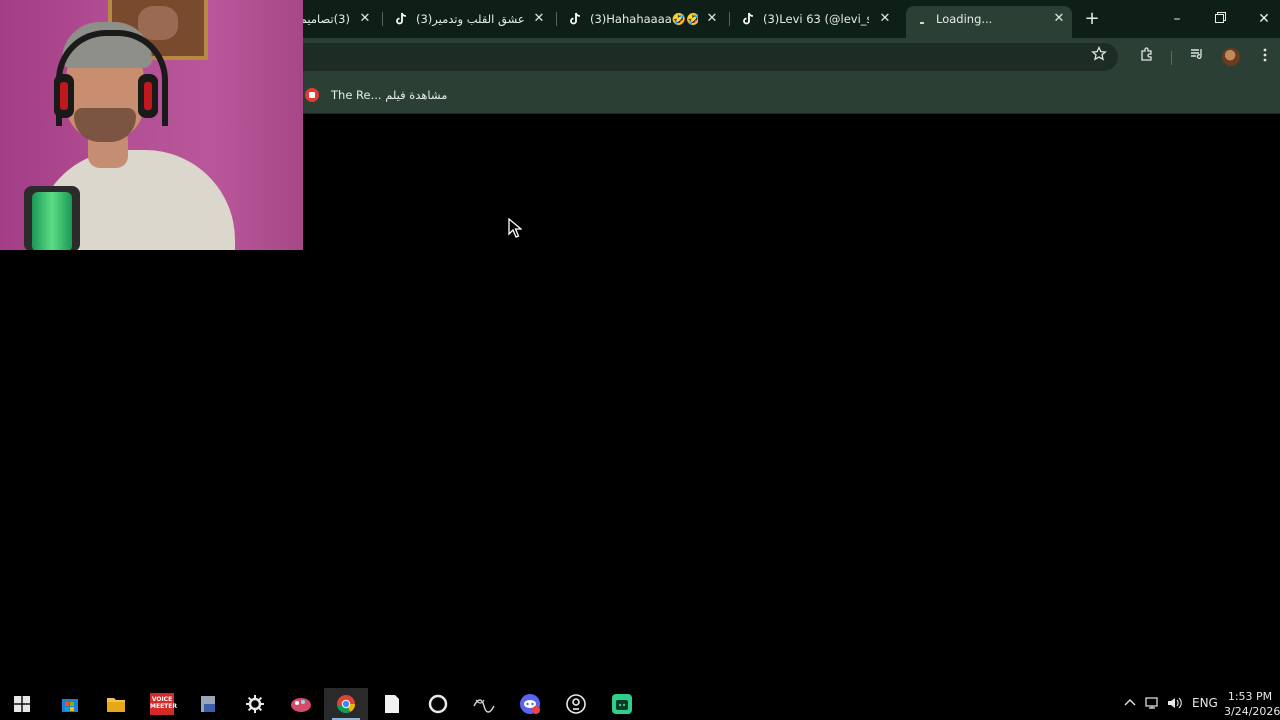  What do you see at coordinates (1147, 57) in the screenshot?
I see `extensions-icon` at bounding box center [1147, 57].